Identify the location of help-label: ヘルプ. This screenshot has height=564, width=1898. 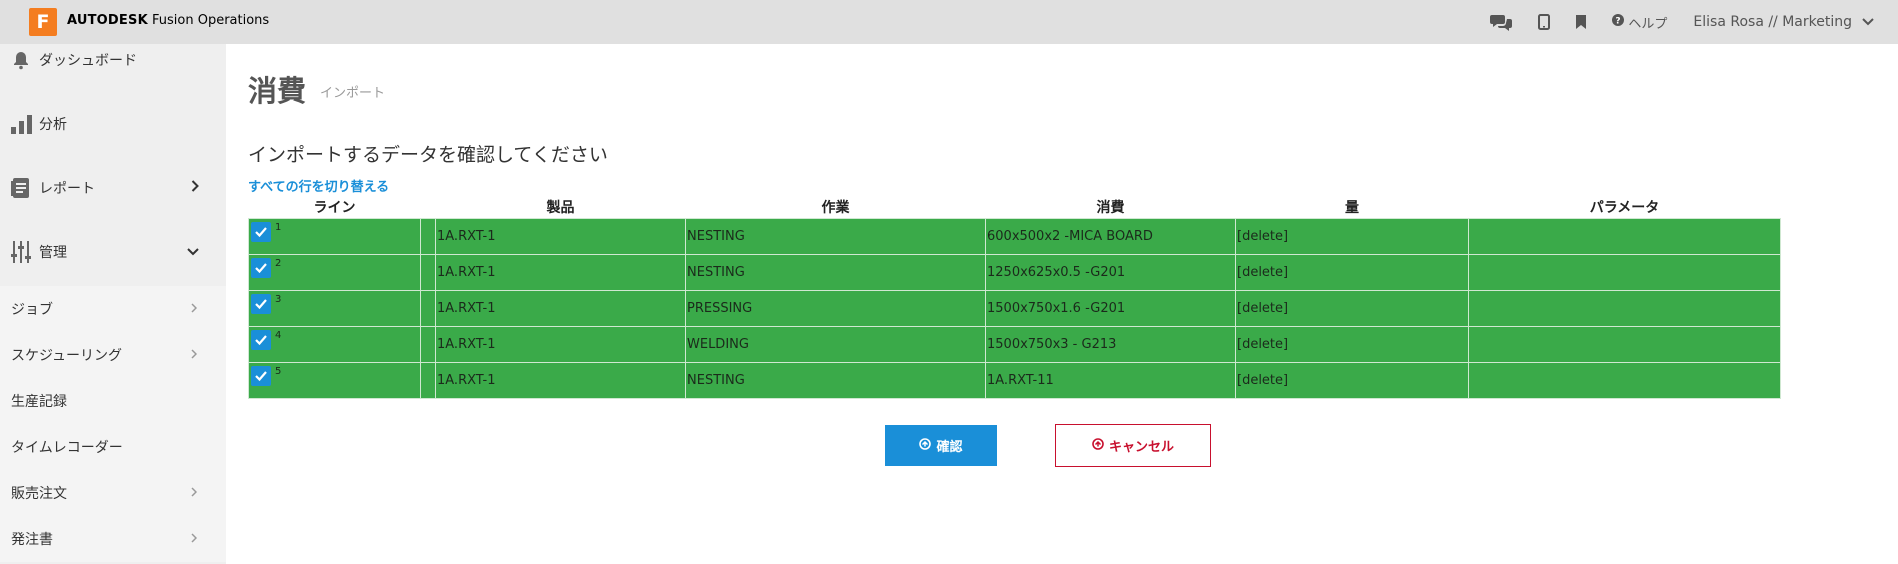
(1648, 24).